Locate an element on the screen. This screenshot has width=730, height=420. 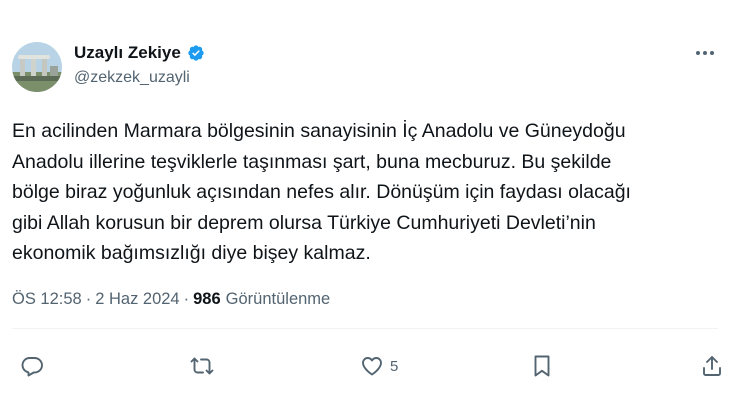
divider is located at coordinates (365, 328).